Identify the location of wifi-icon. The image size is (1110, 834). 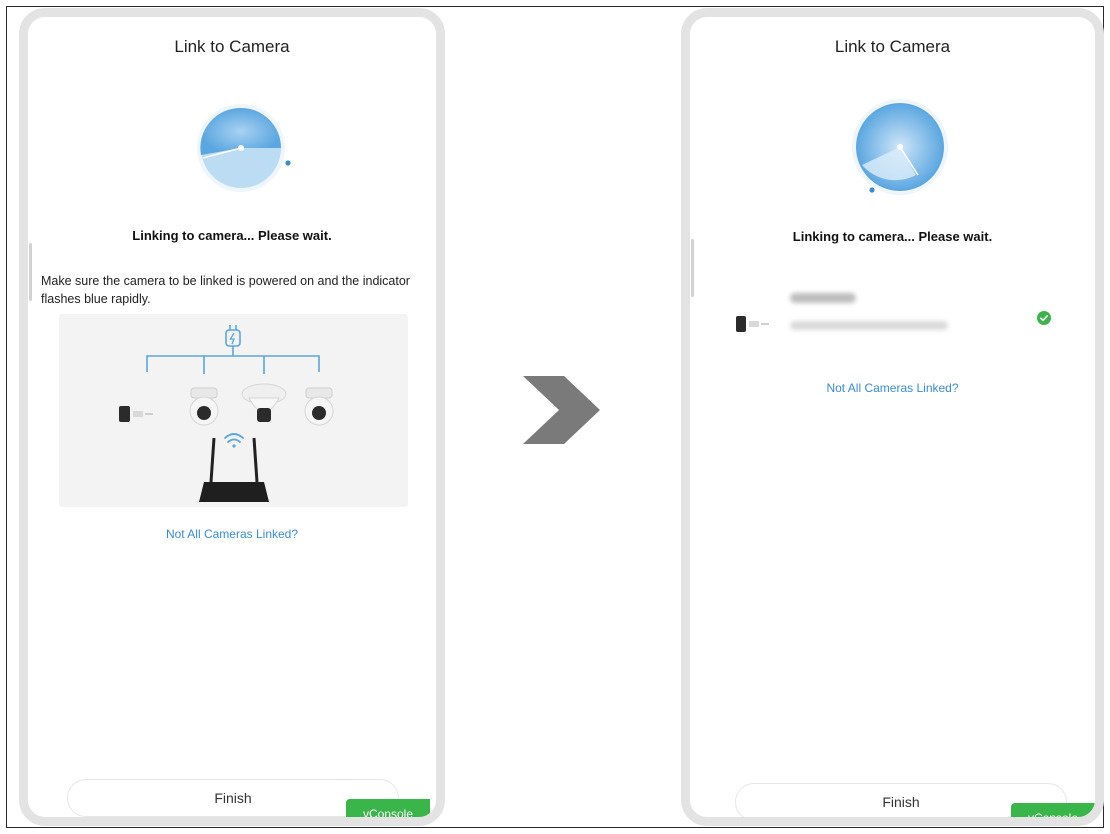
(234, 440).